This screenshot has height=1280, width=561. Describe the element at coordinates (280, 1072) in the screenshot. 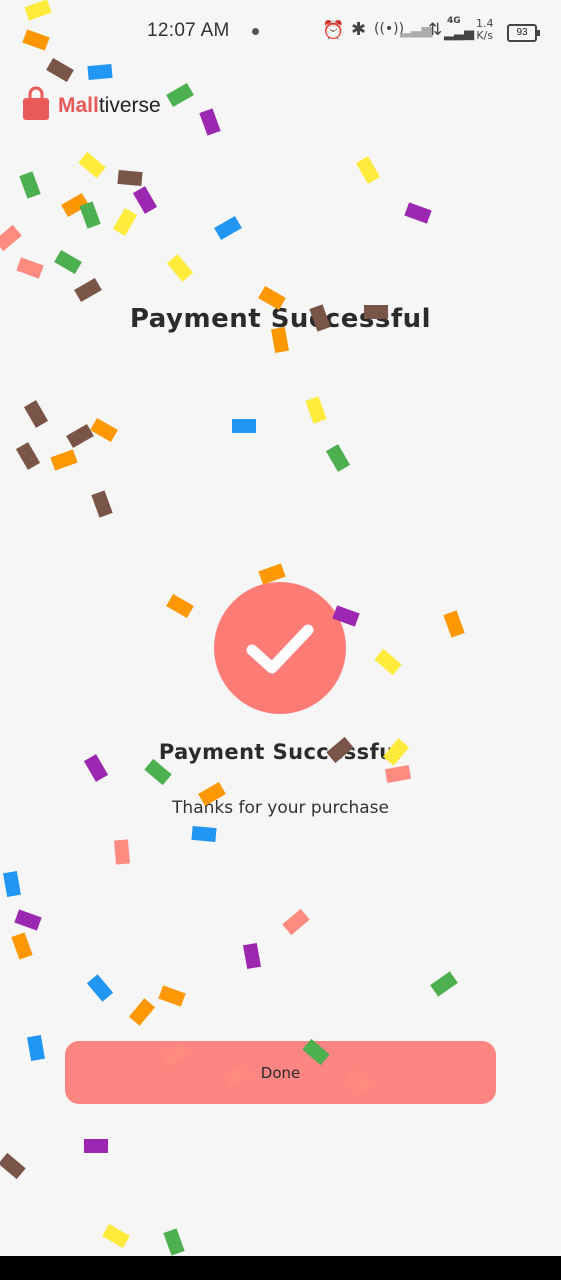

I see `done-button: Done` at that location.